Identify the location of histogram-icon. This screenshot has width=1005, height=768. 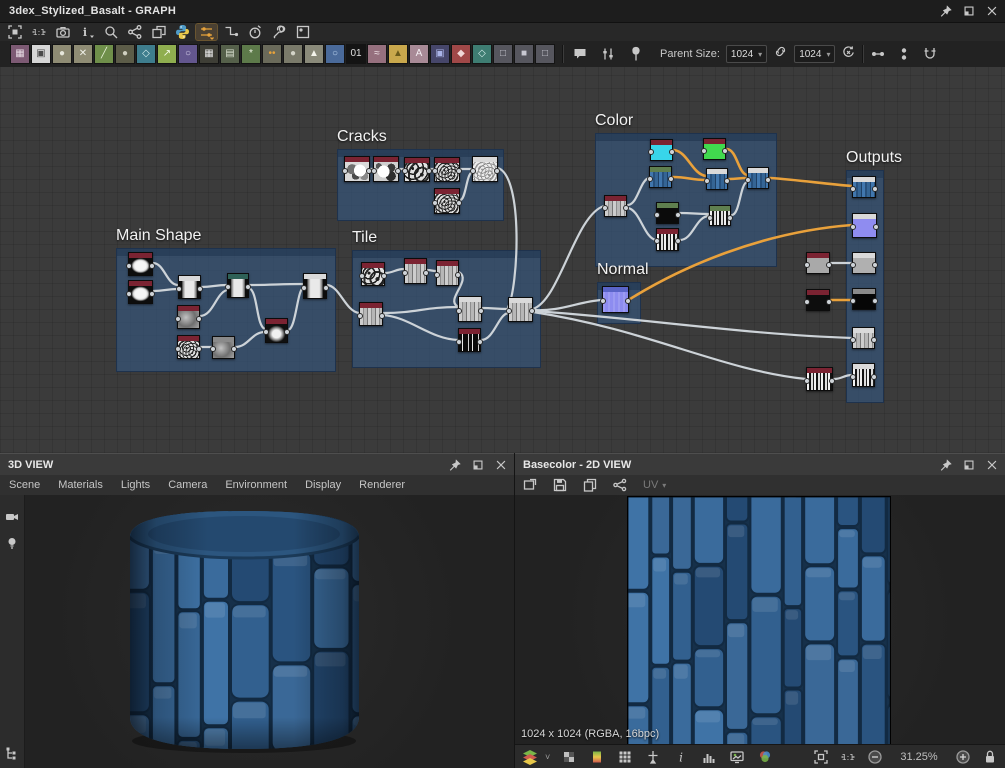
(709, 757).